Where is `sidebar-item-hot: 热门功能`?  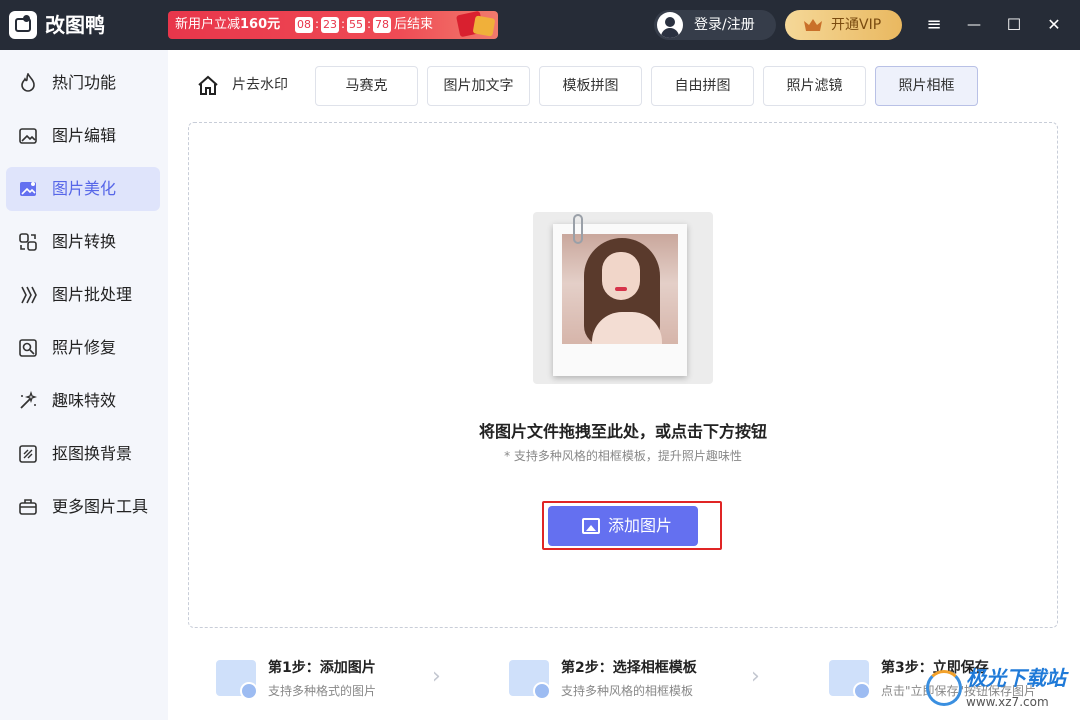
sidebar-item-hot: 热门功能 is located at coordinates (83, 83).